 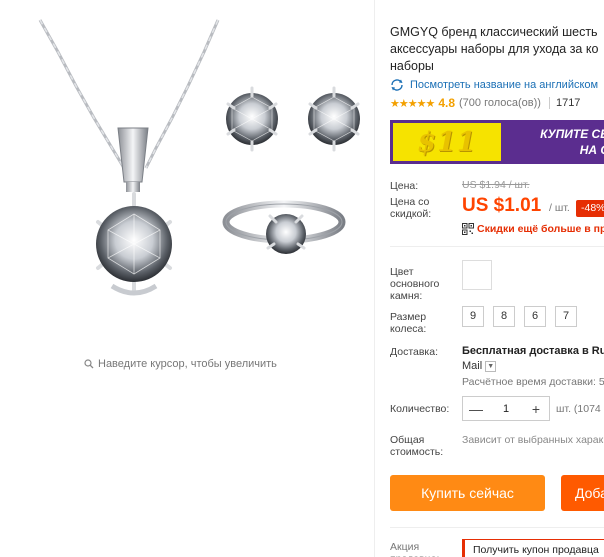 What do you see at coordinates (412, 103) in the screenshot?
I see `star-rating-icon: ★★★★★` at bounding box center [412, 103].